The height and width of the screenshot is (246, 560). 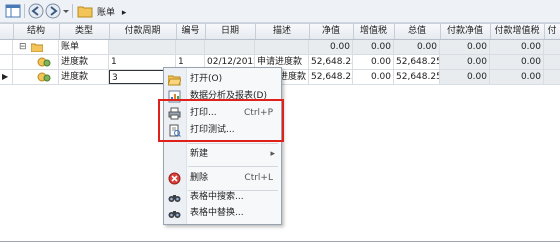 What do you see at coordinates (222, 178) in the screenshot?
I see `menu-item-delete: 删除 Ctrl+L` at bounding box center [222, 178].